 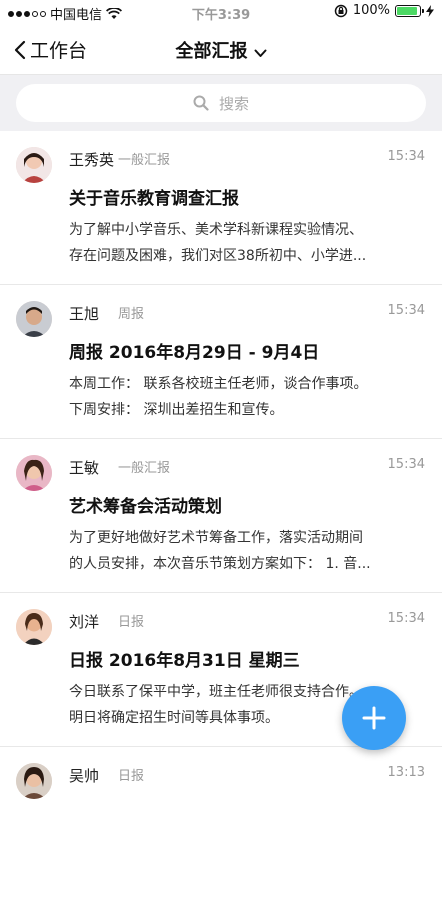 I want to click on nav-bar: 工作台 全部汇报, so click(x=221, y=49).